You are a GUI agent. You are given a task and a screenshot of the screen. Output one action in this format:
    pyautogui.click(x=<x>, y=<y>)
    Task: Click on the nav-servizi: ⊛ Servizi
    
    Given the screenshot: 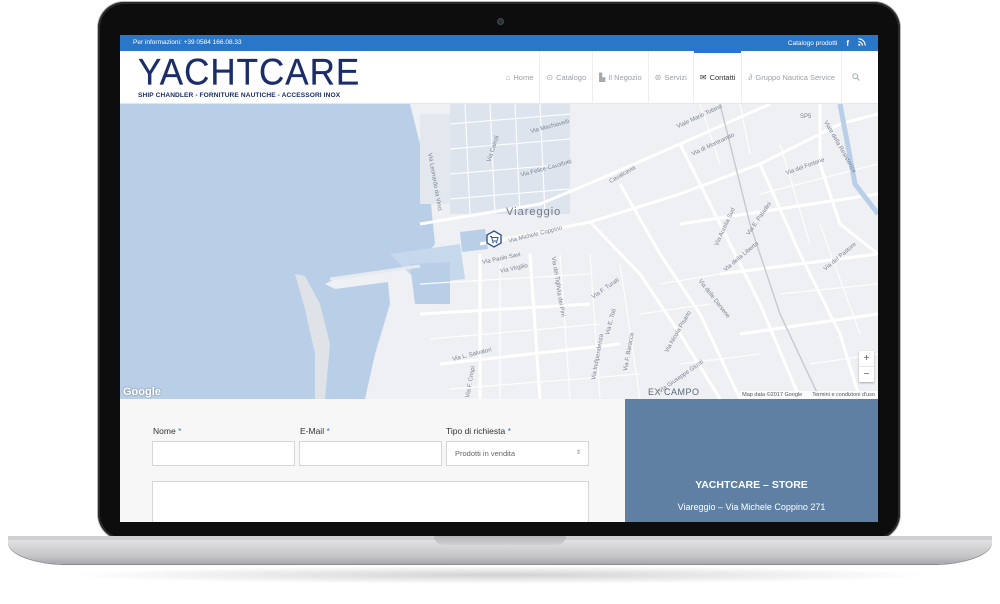 What is the action you would take?
    pyautogui.click(x=670, y=77)
    